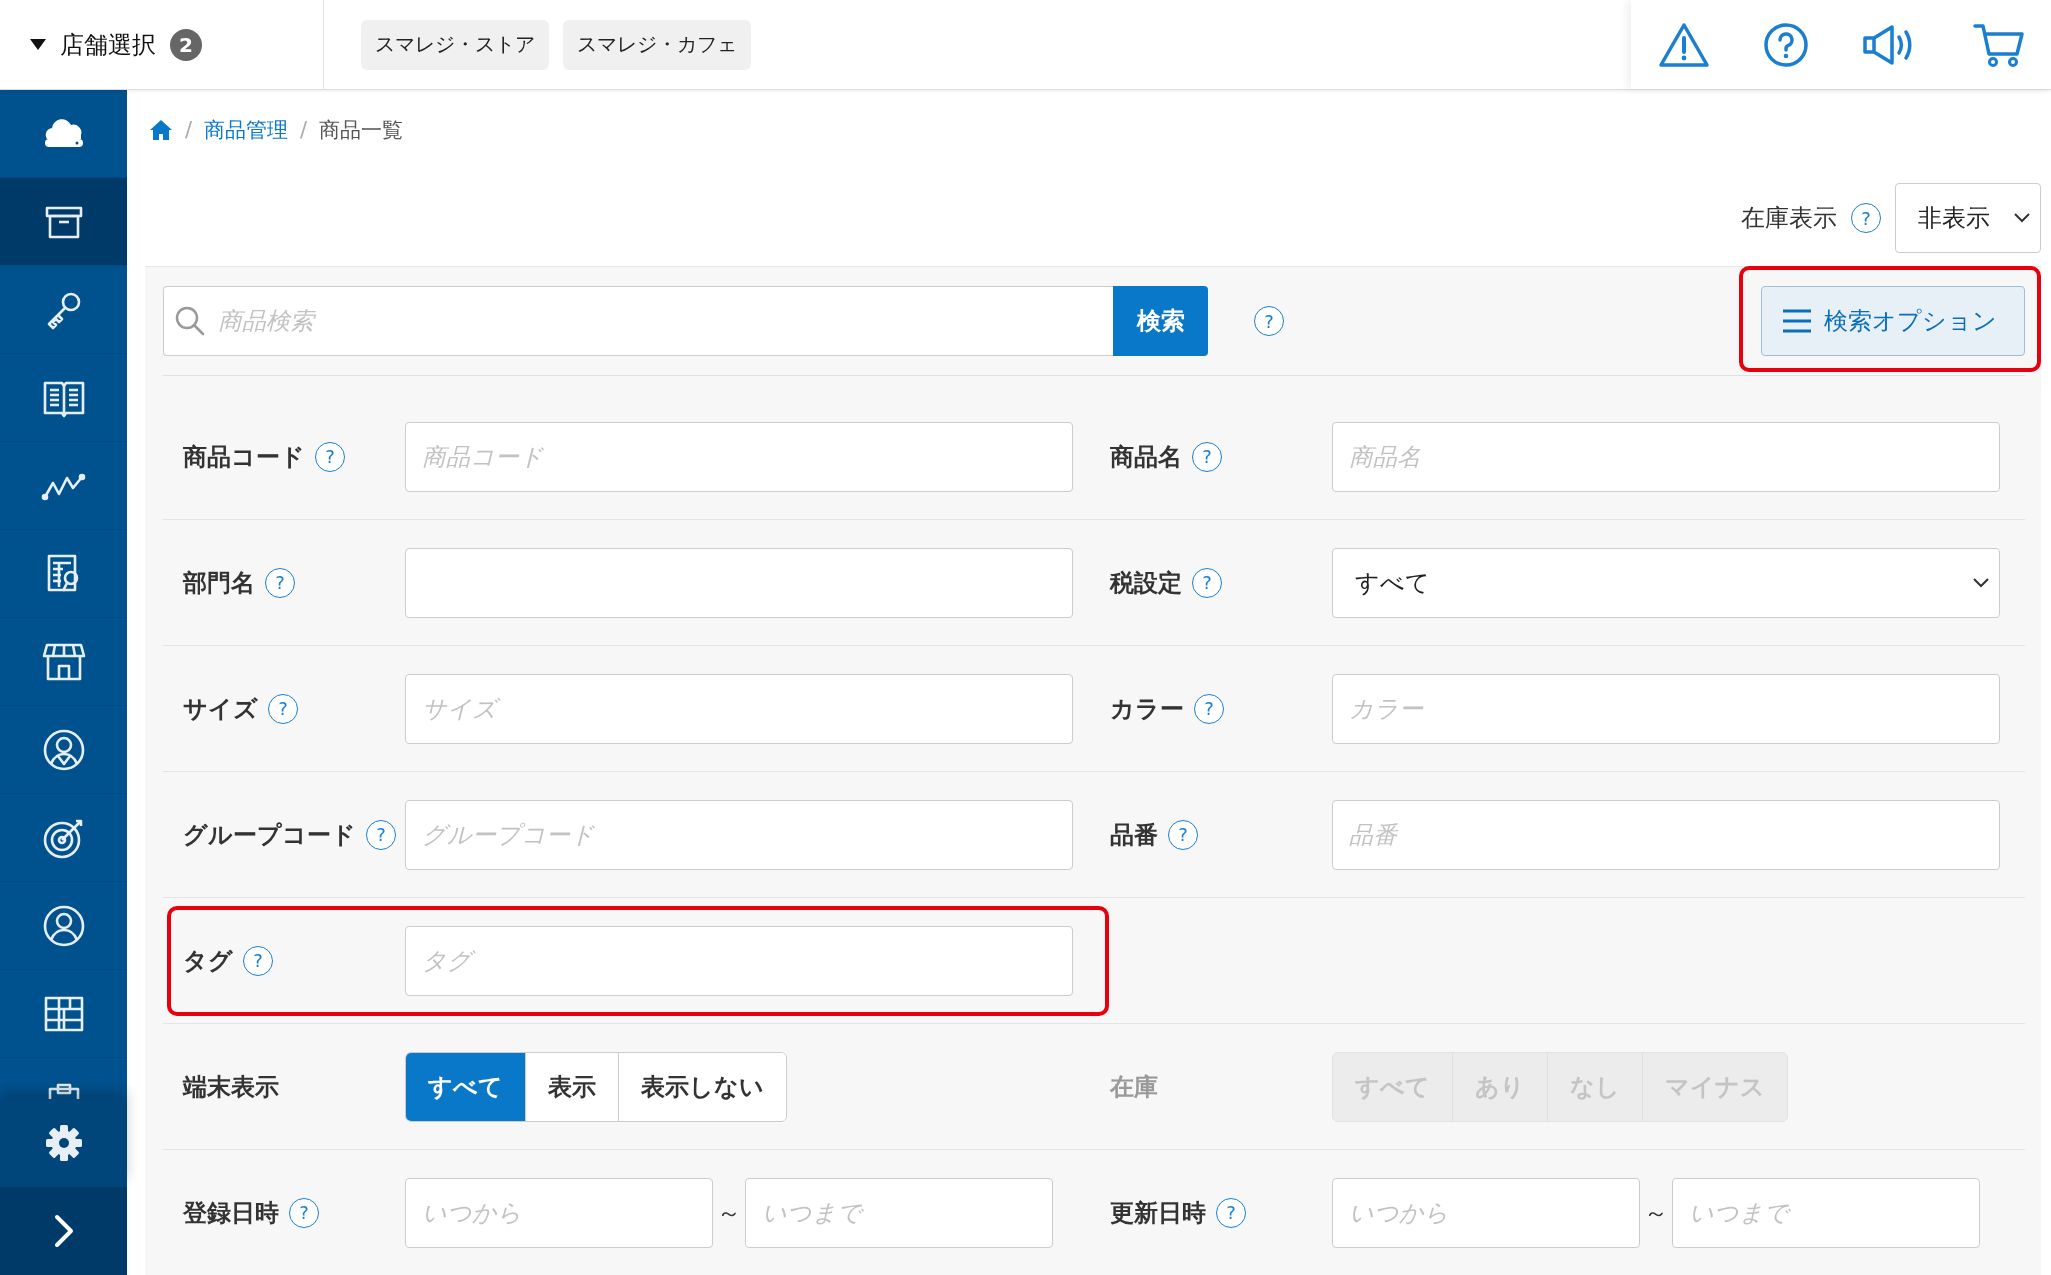  I want to click on field-label: 税設定, so click(1146, 583).